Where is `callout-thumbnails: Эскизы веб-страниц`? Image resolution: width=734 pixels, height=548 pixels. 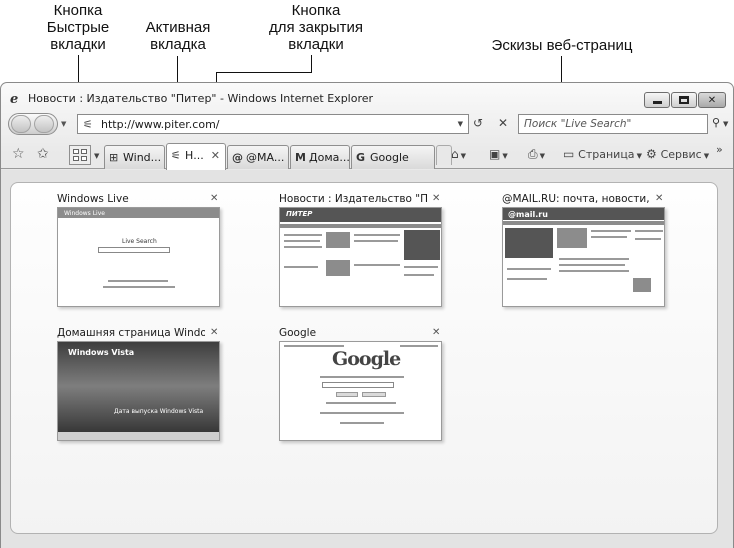
callout-thumbnails: Эскизы веб-страниц is located at coordinates (562, 45).